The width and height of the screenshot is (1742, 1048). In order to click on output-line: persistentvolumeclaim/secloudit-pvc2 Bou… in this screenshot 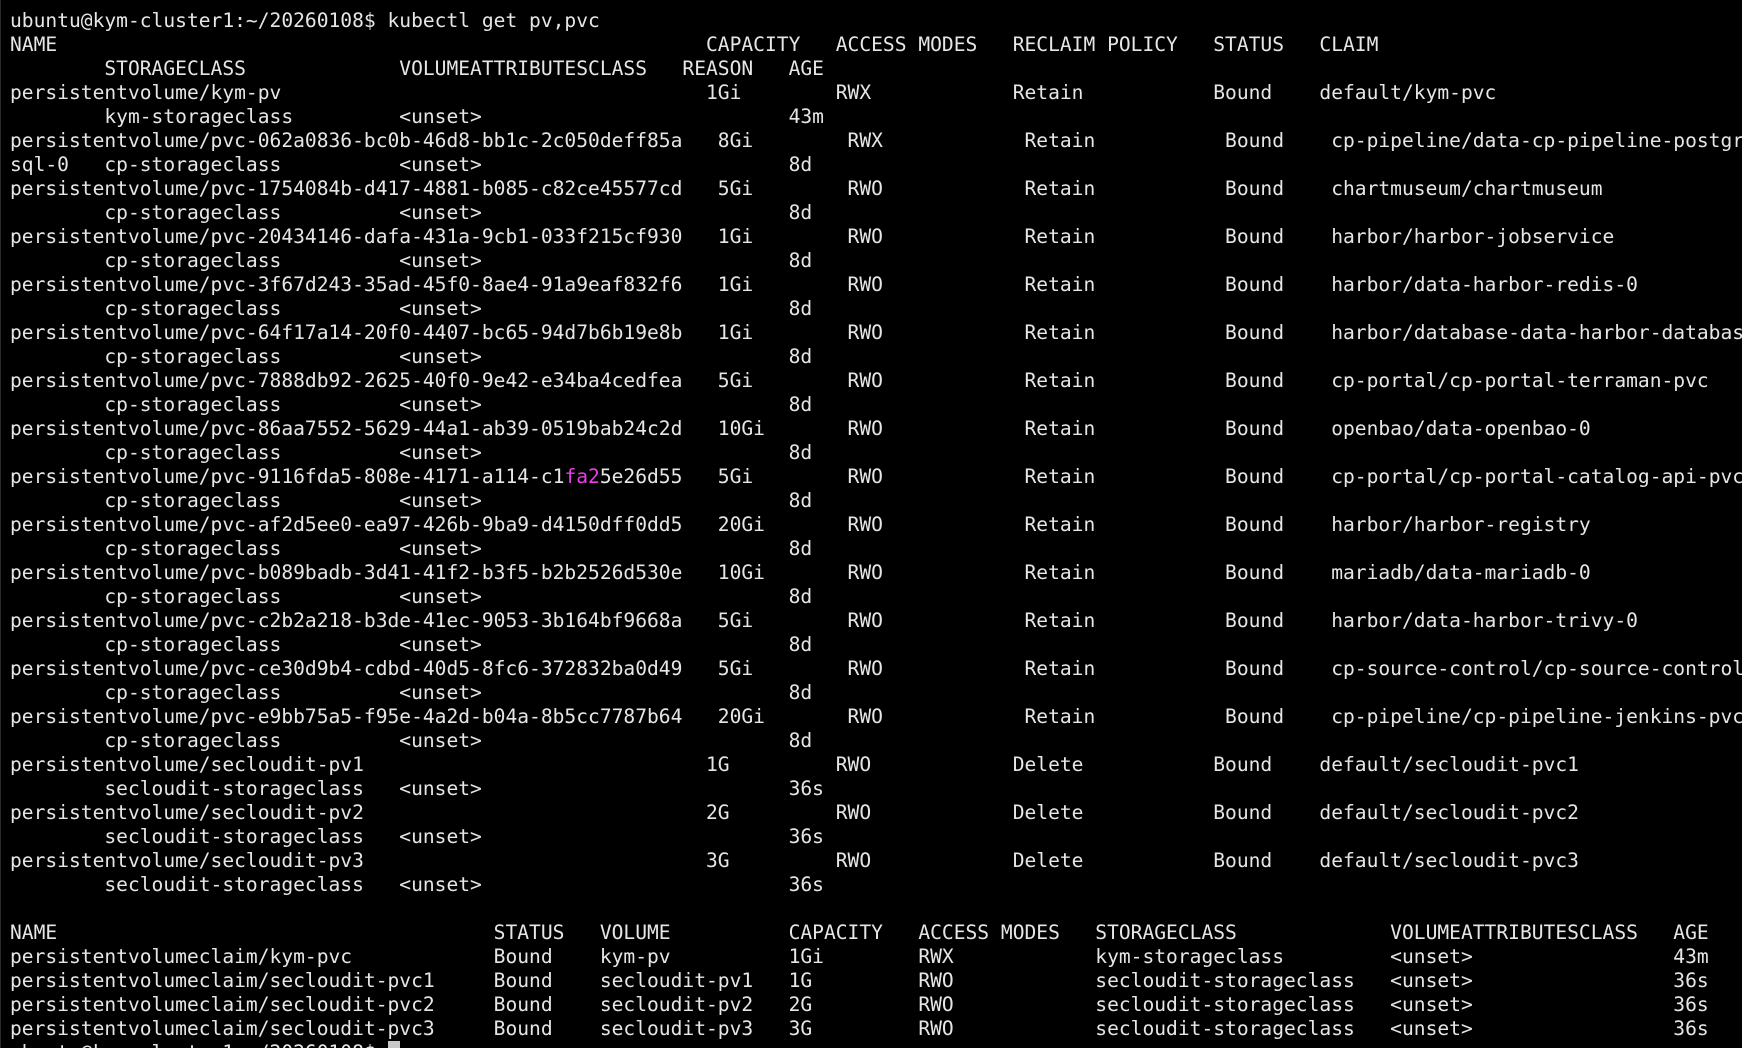, I will do `click(859, 1004)`.